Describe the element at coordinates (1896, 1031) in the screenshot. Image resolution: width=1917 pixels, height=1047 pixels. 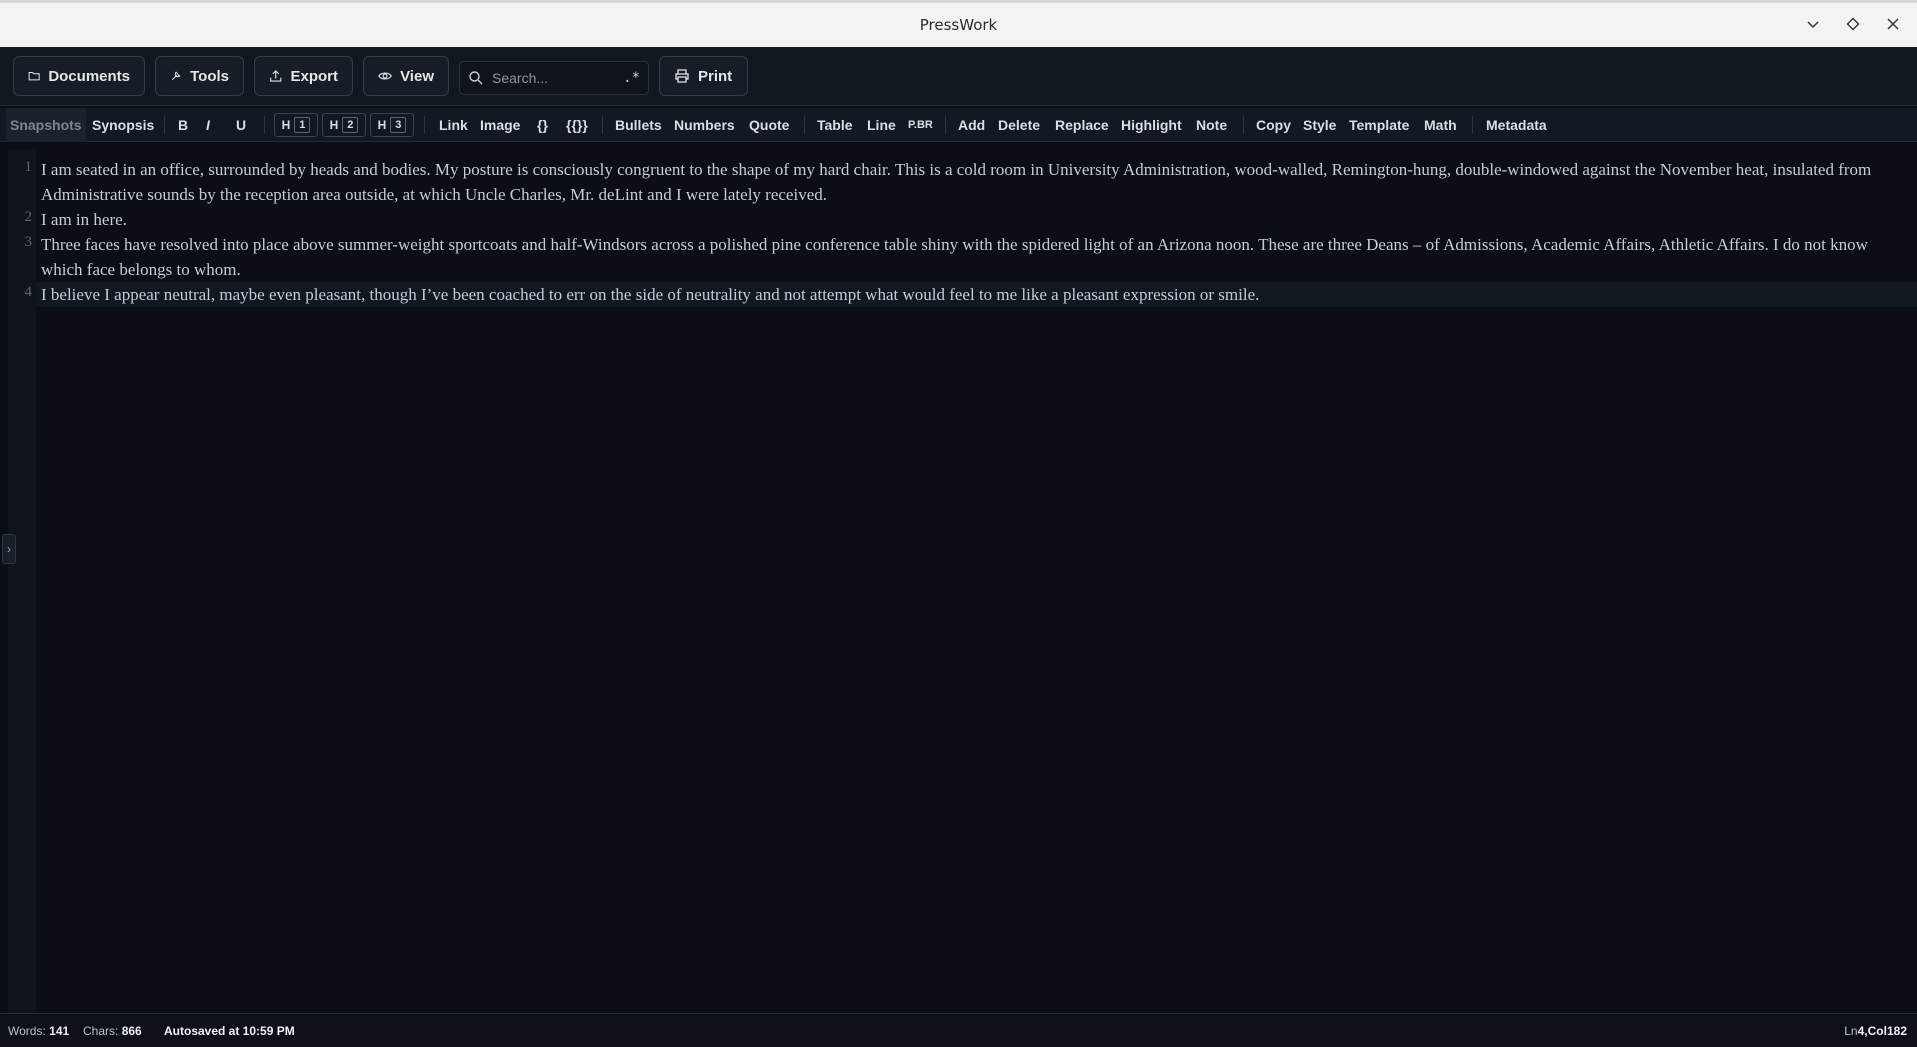
I see `col-value: 182` at that location.